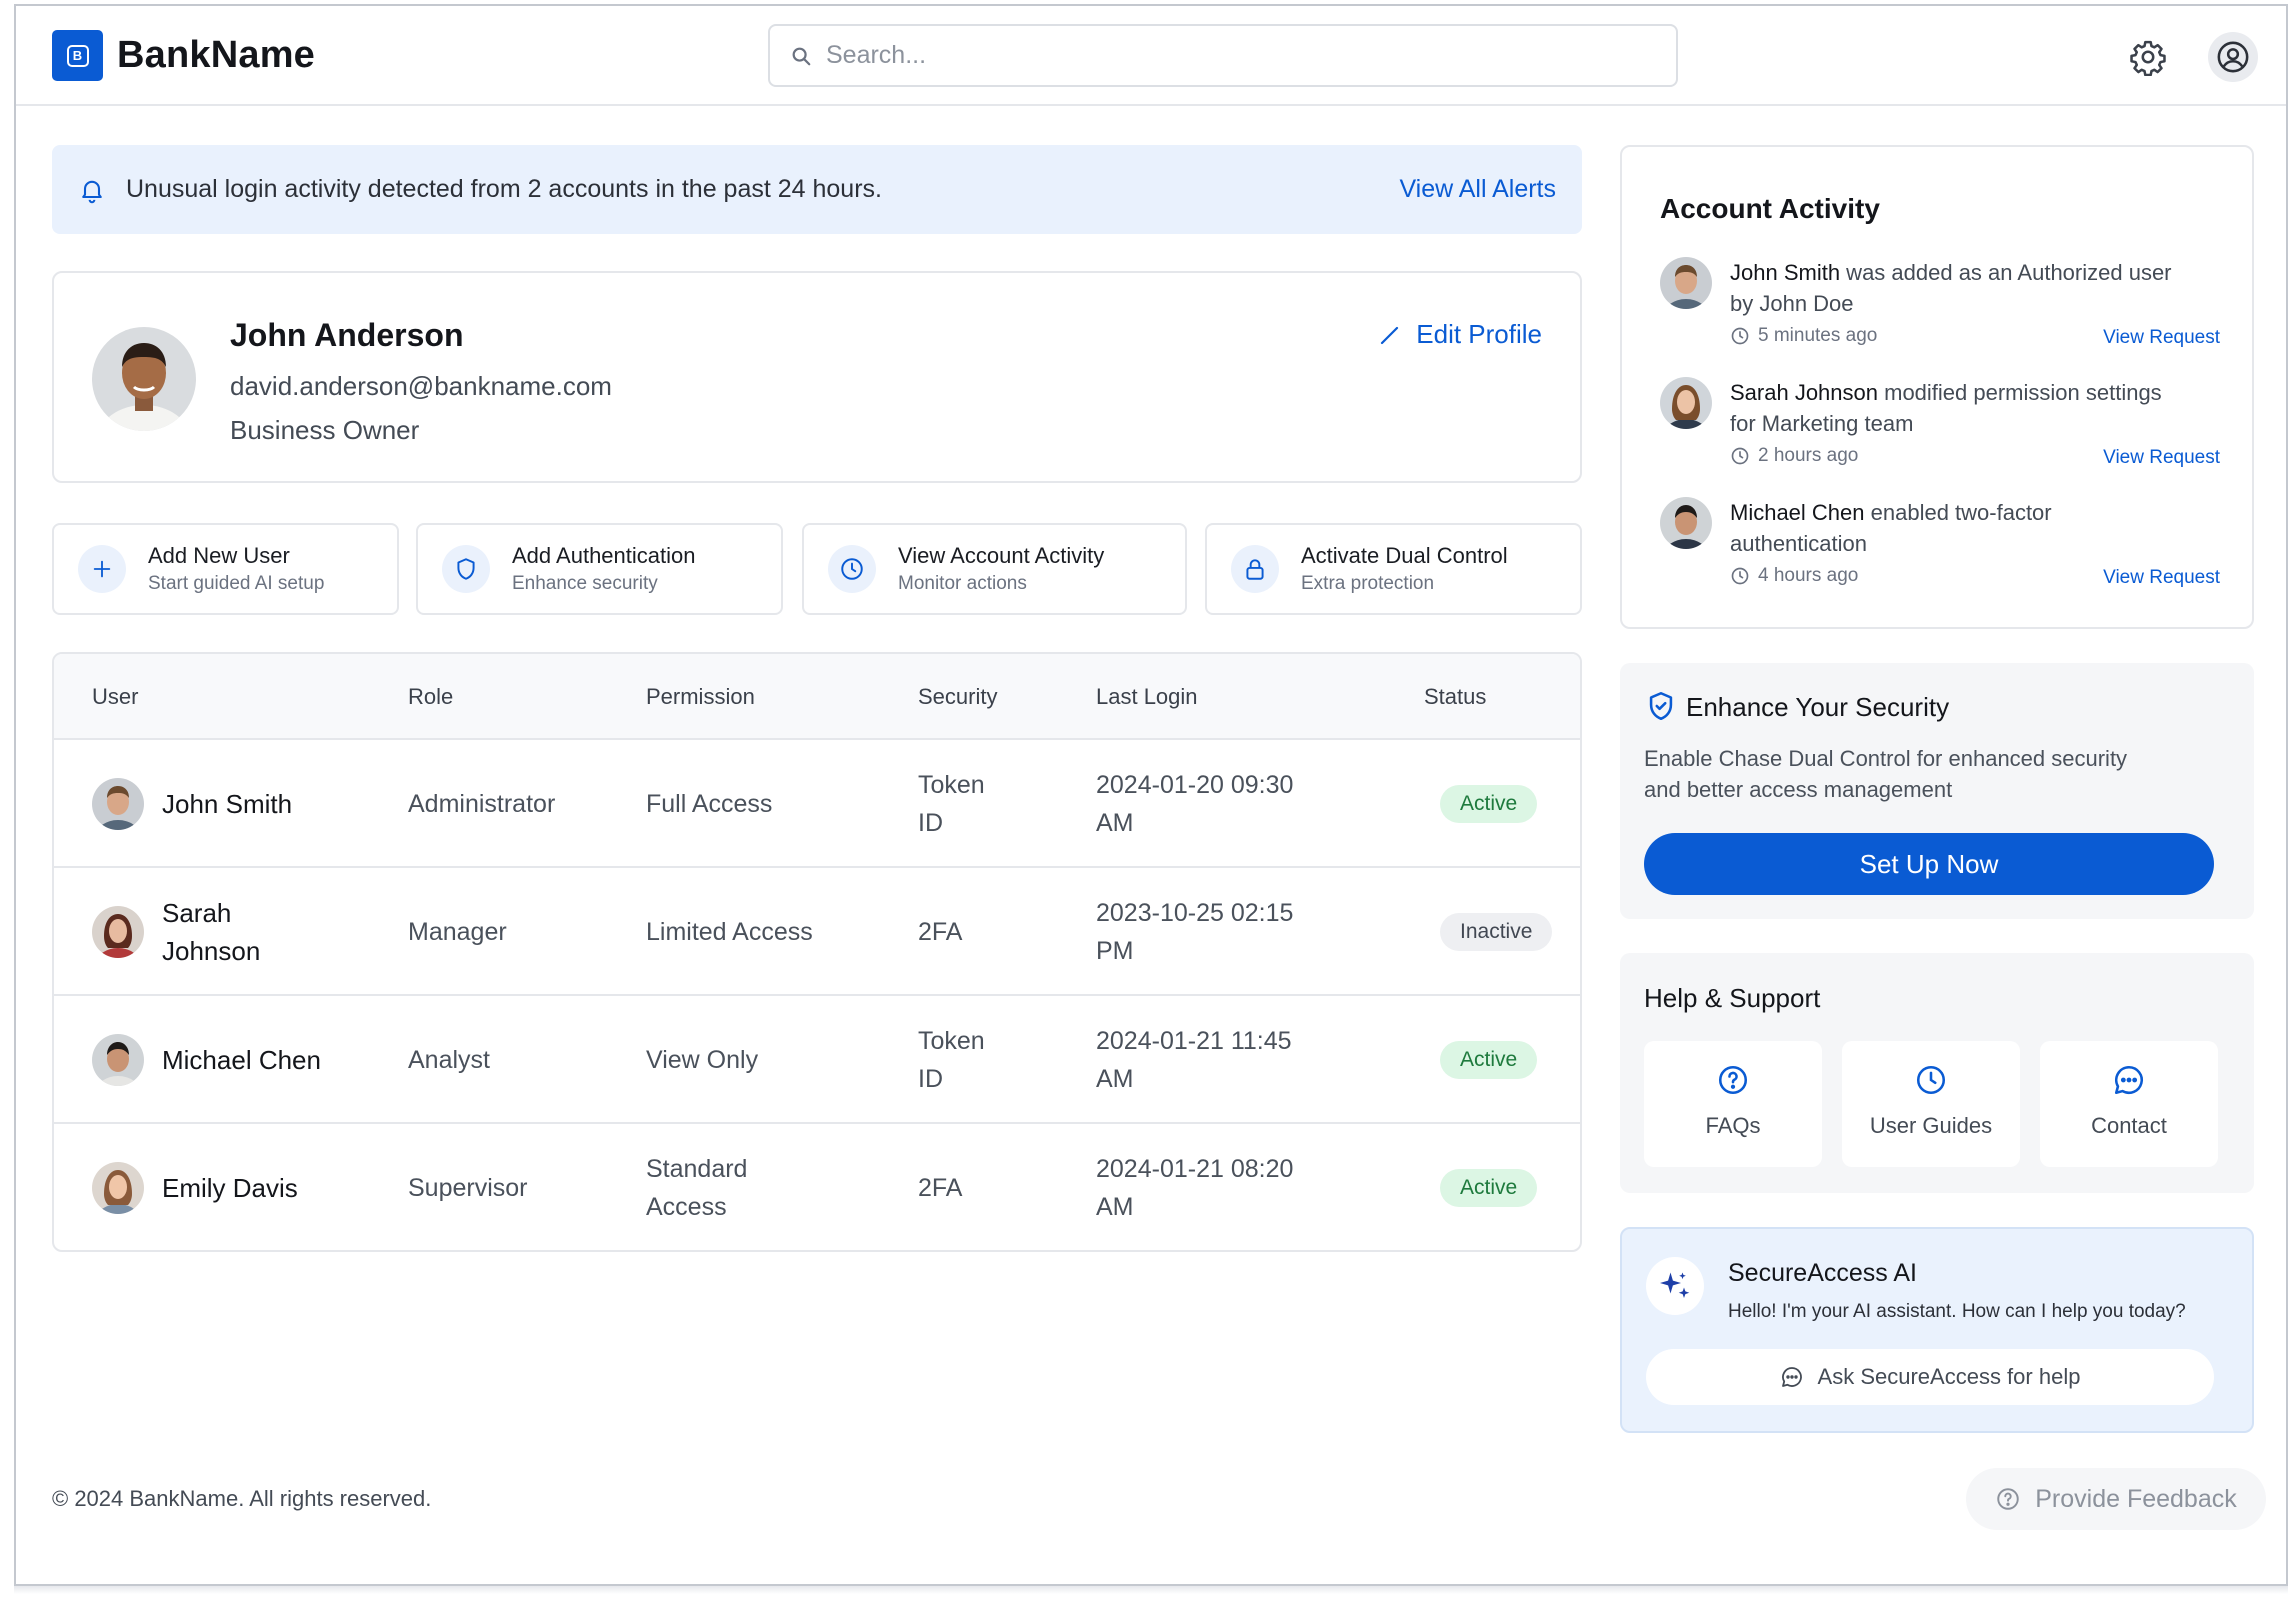  I want to click on user-menu-button, so click(2233, 57).